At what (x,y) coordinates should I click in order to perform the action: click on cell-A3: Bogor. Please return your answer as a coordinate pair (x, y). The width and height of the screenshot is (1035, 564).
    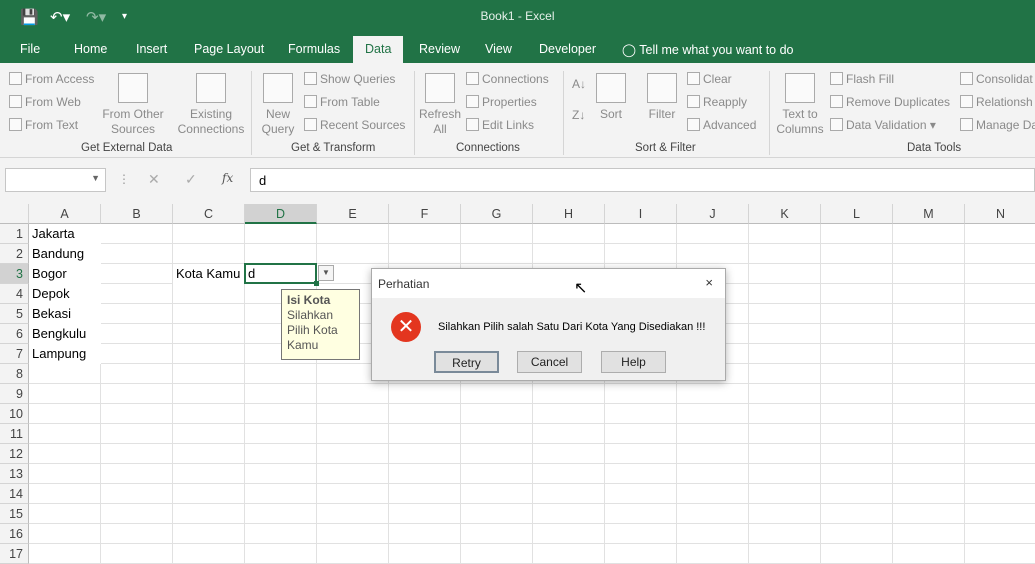
    Looking at the image, I should click on (65, 274).